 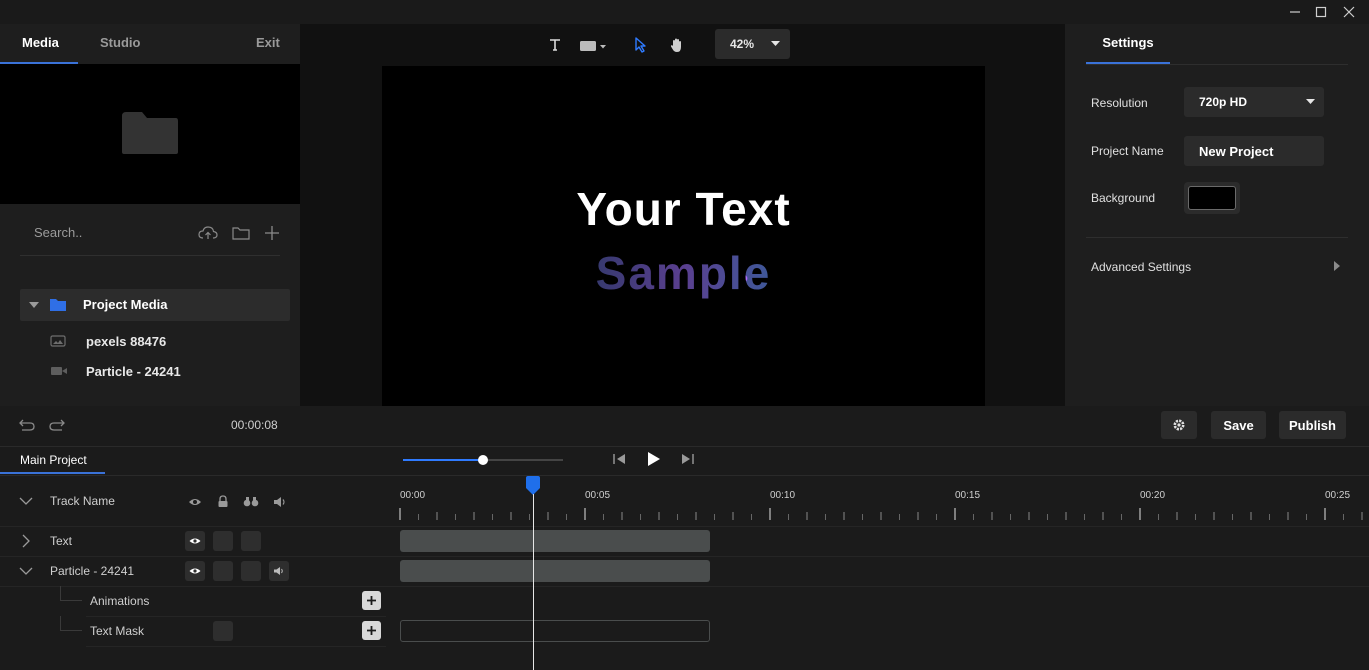 What do you see at coordinates (272, 233) in the screenshot?
I see `add-icon` at bounding box center [272, 233].